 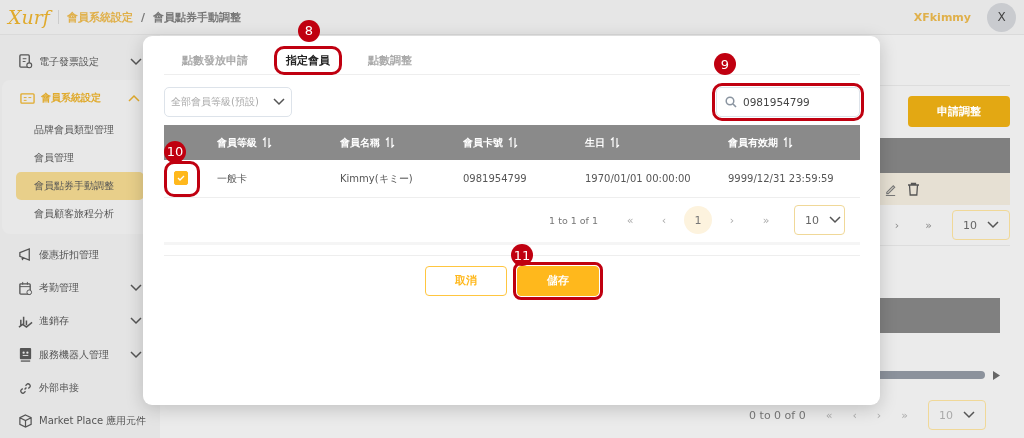 I want to click on sidebar-label: 電子發票設定, so click(x=69, y=61).